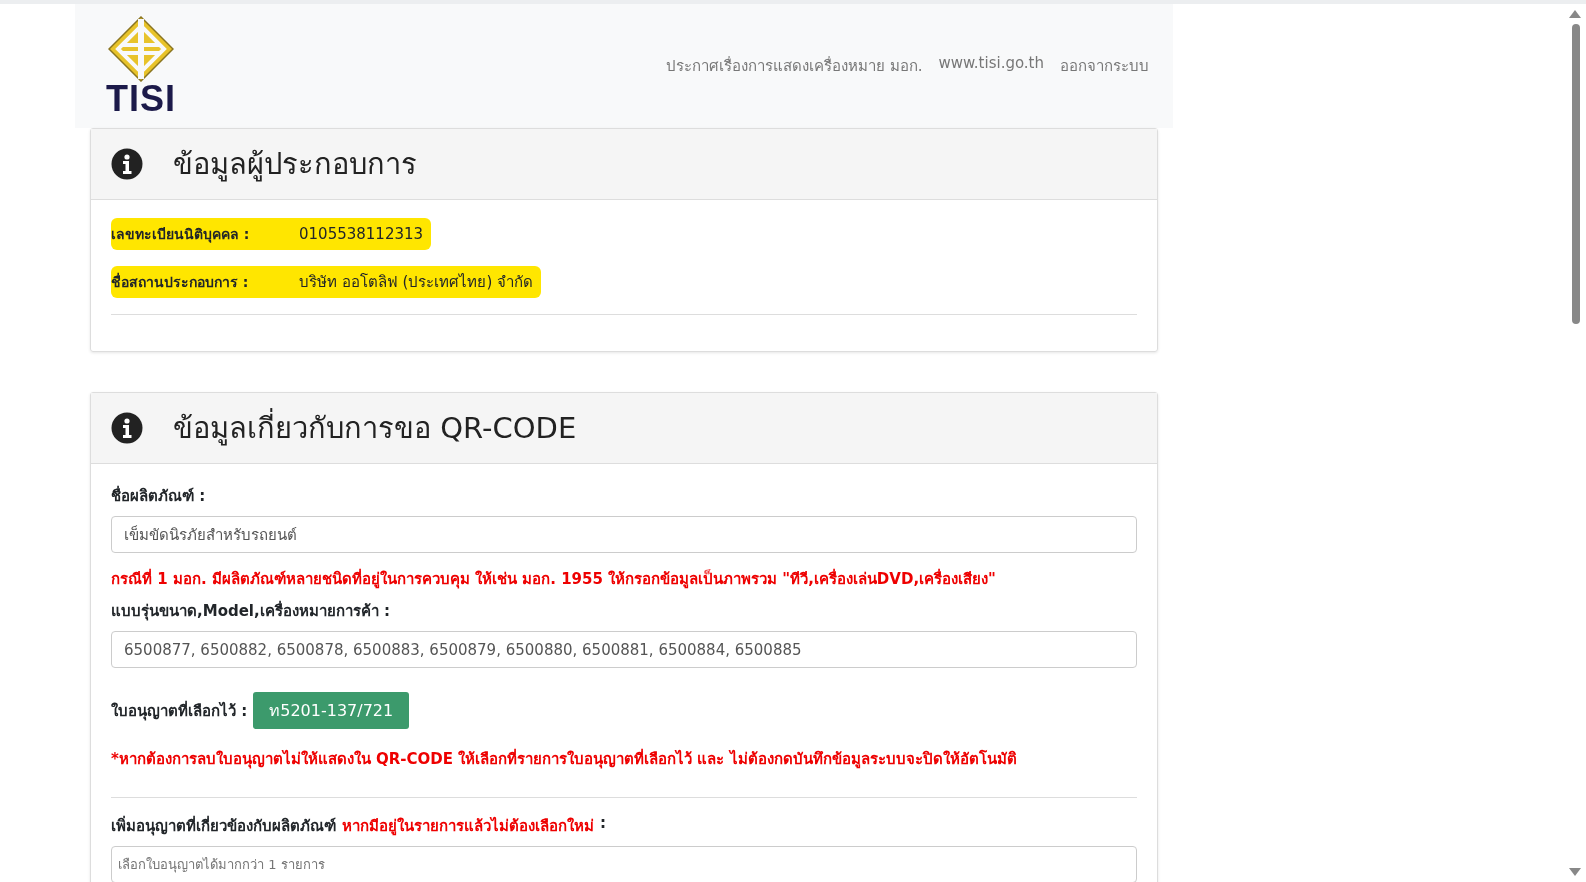 The image size is (1586, 882). Describe the element at coordinates (141, 49) in the screenshot. I see `logo-emblem-icon` at that location.